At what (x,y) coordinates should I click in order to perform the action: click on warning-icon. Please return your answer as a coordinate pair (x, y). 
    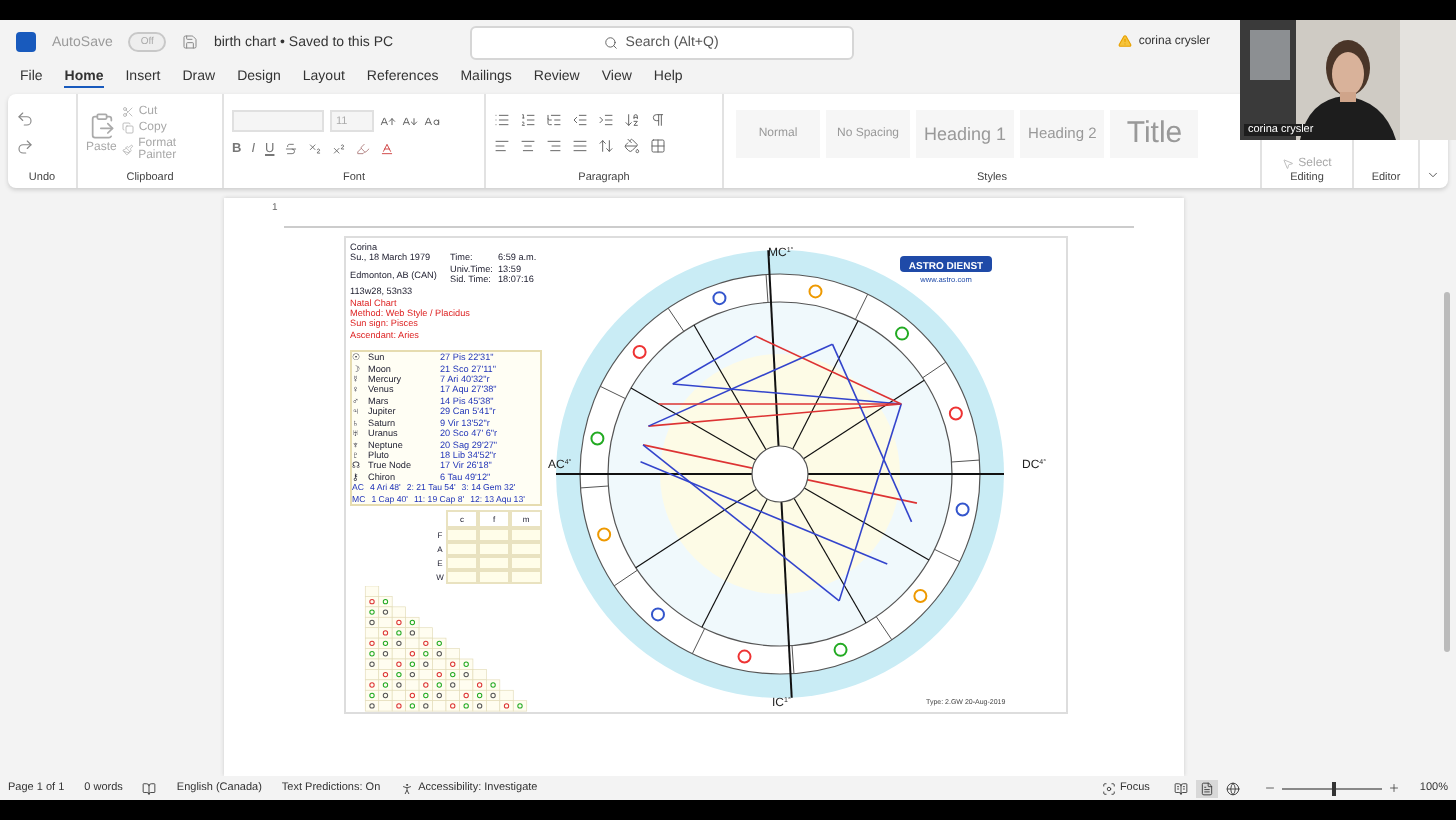
    Looking at the image, I should click on (1125, 41).